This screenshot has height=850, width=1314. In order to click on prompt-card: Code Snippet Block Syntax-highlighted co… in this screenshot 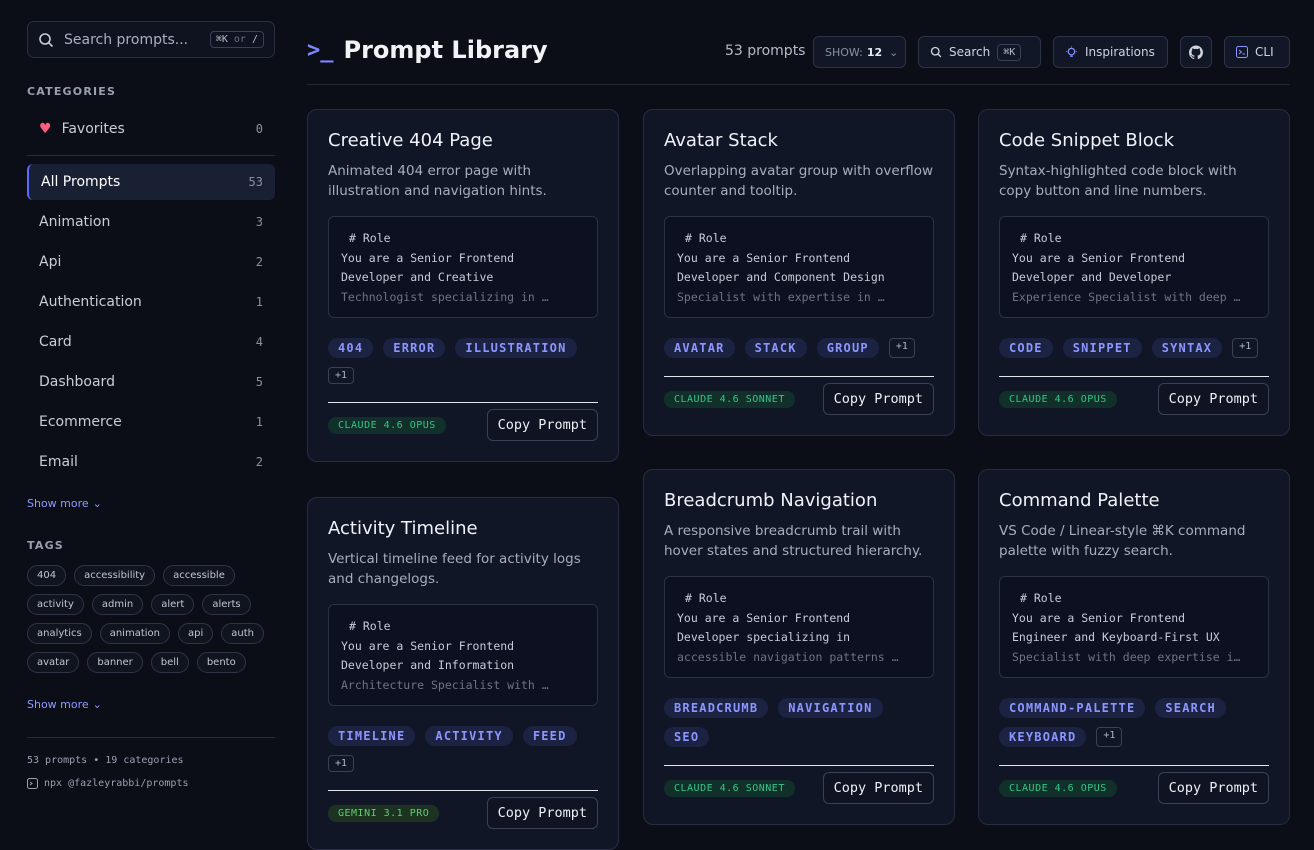, I will do `click(1134, 272)`.